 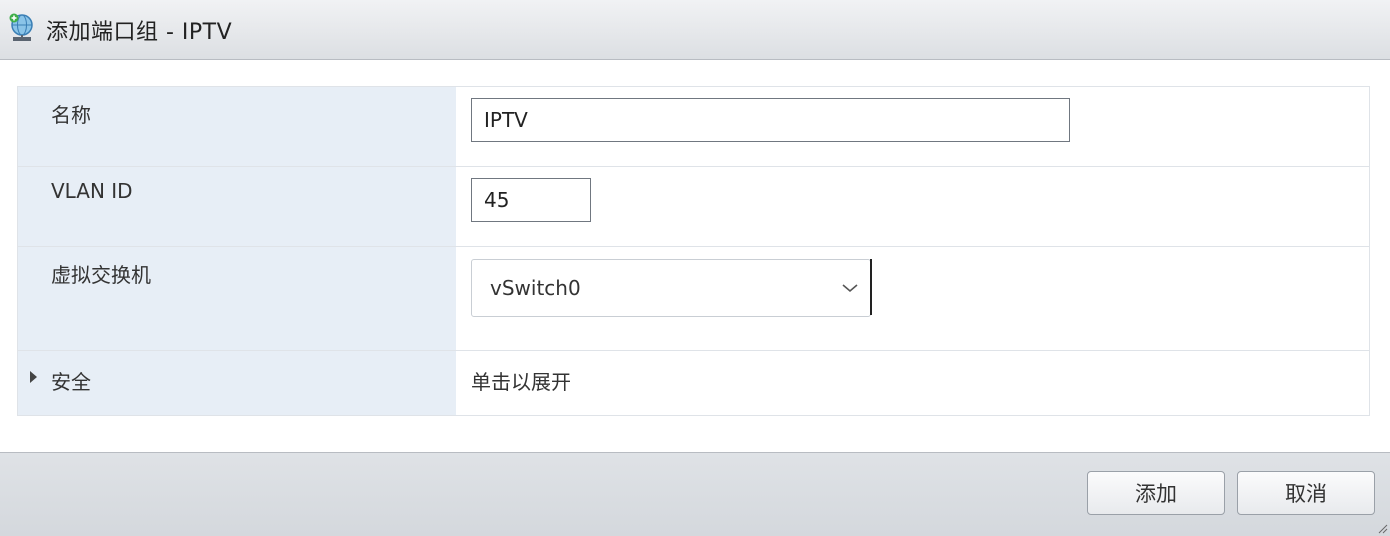 What do you see at coordinates (1306, 493) in the screenshot?
I see `cancel-button: 取消` at bounding box center [1306, 493].